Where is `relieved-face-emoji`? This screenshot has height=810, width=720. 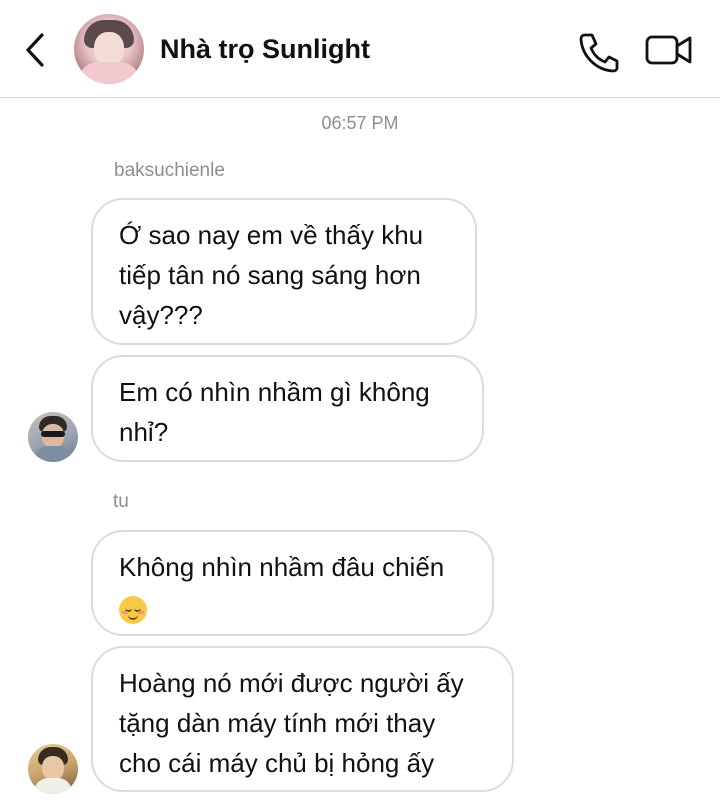 relieved-face-emoji is located at coordinates (133, 610).